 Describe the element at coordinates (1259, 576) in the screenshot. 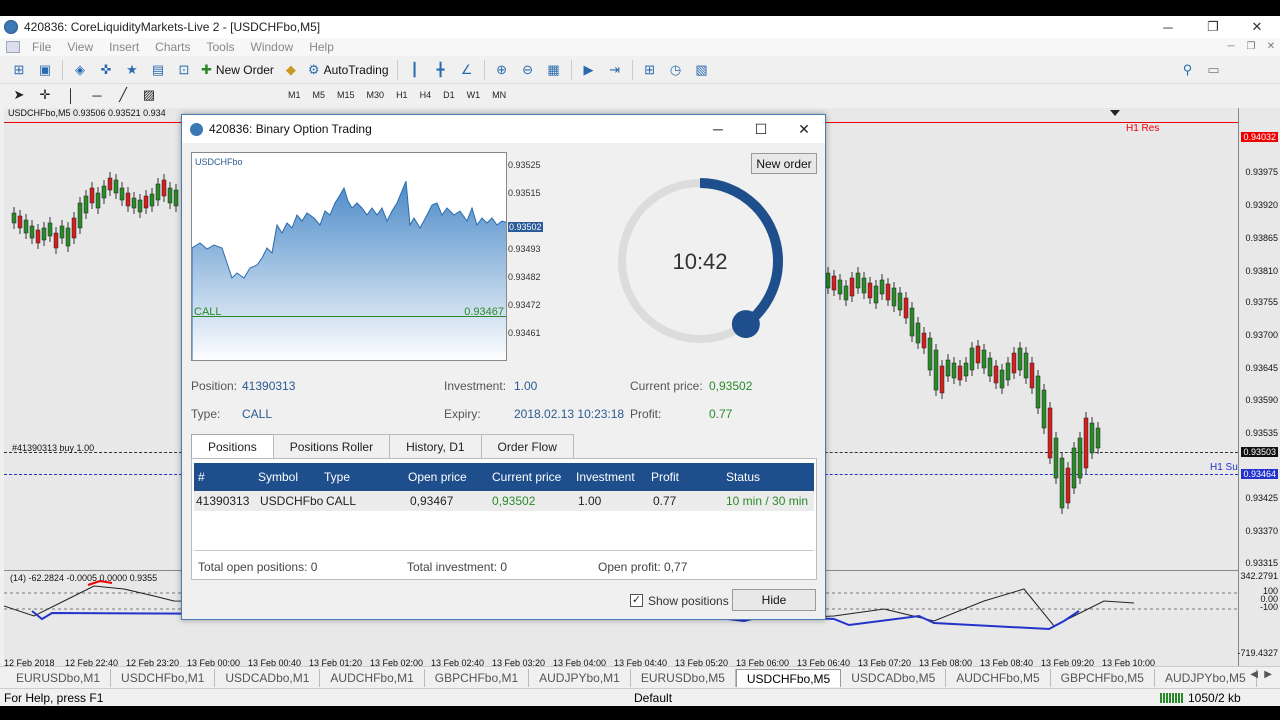

I see `indicator-tick: 342.2791` at that location.